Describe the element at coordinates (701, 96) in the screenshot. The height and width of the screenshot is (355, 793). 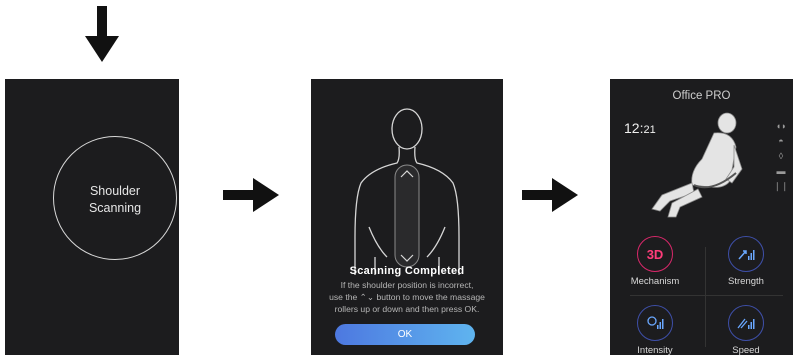
I see `program-title: Office PRO` at that location.